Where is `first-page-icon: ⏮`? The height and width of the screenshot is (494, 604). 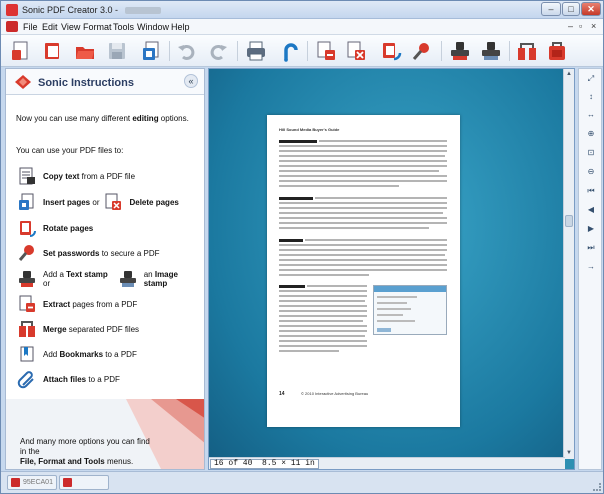
first-page-icon: ⏮ is located at coordinates (591, 191).